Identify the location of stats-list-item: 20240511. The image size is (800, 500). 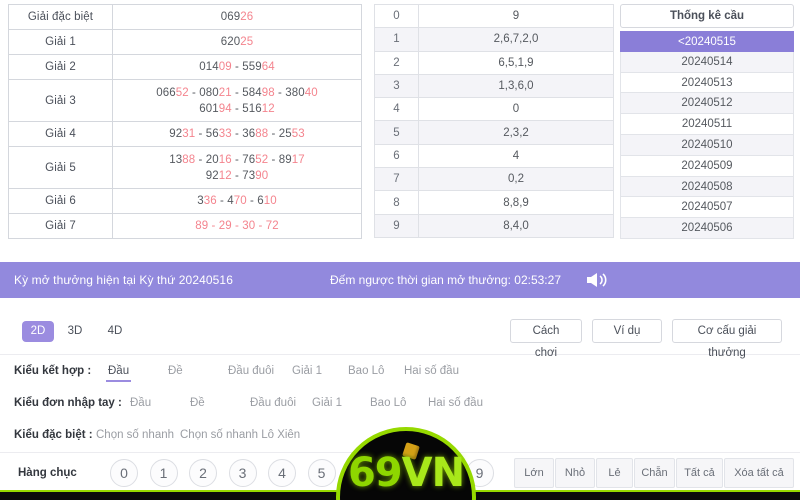
(707, 124).